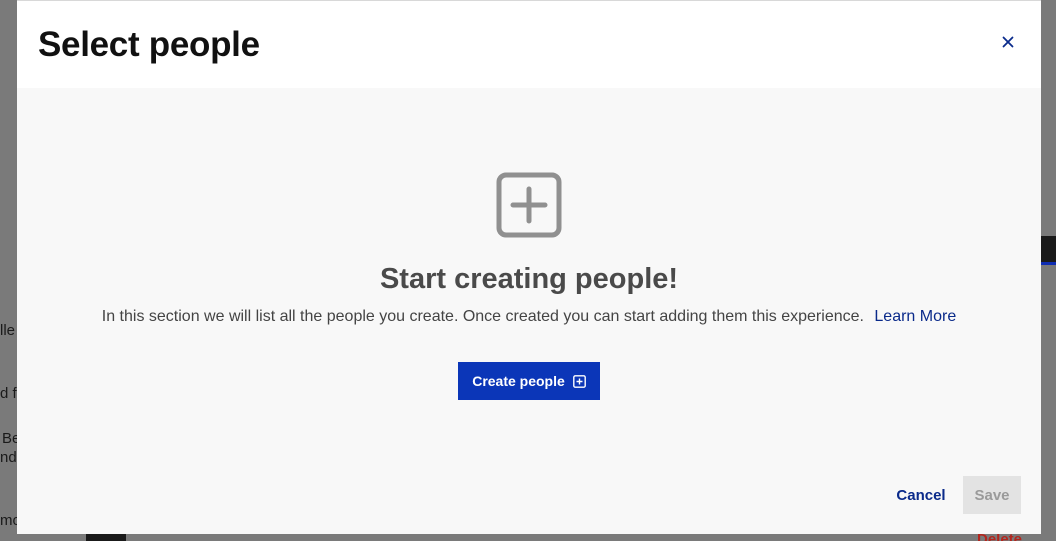 The height and width of the screenshot is (541, 1056). I want to click on close-icon, so click(1008, 42).